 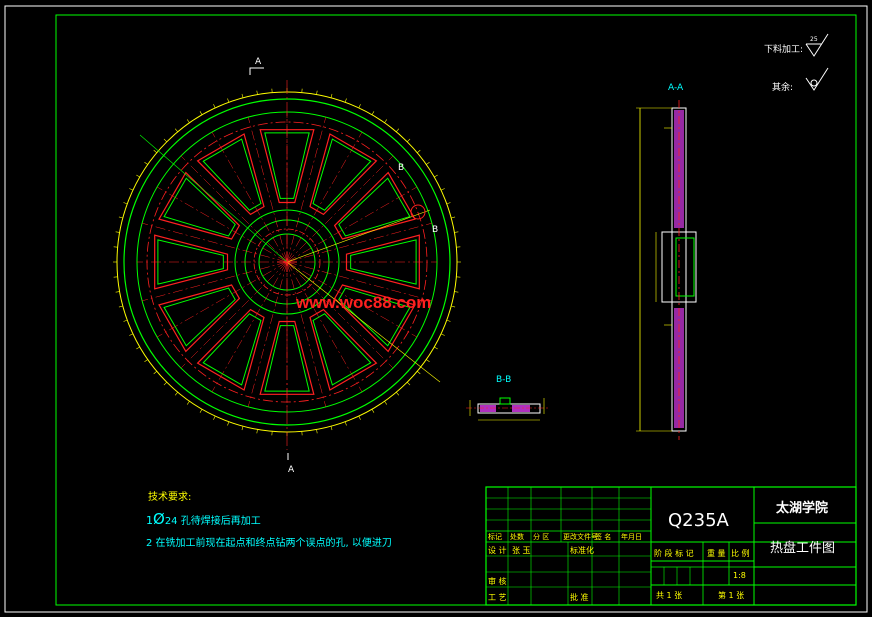 I want to click on drawing-name: 热盘工件图, so click(x=802, y=548).